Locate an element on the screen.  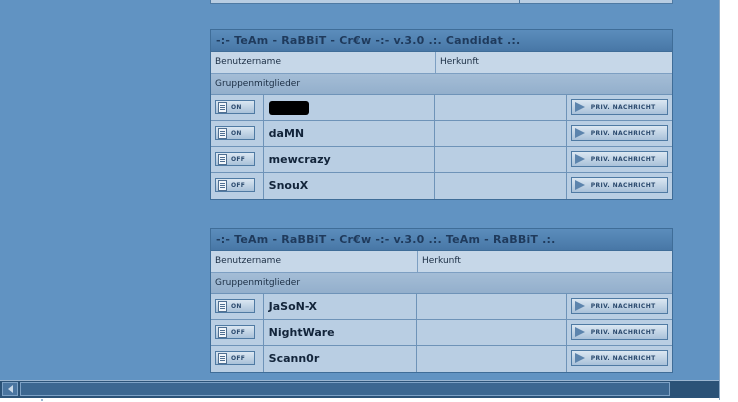
member-name: daMN is located at coordinates (349, 133).